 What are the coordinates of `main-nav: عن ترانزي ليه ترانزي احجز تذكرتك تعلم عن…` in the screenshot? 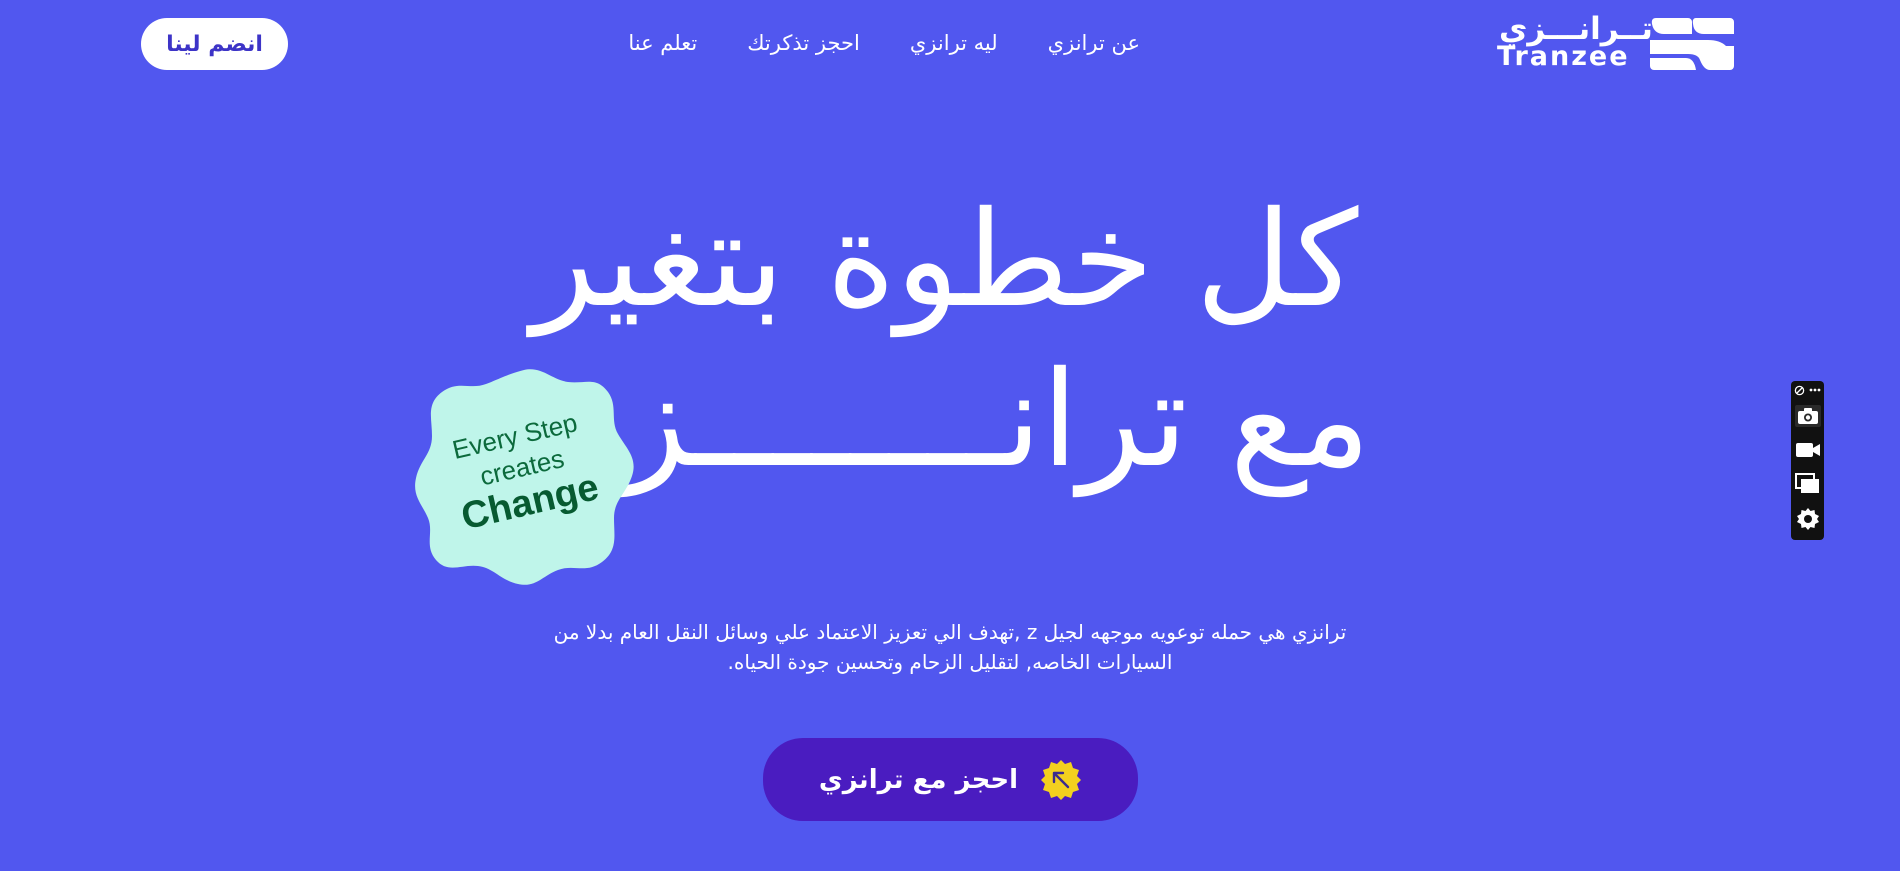 It's located at (884, 43).